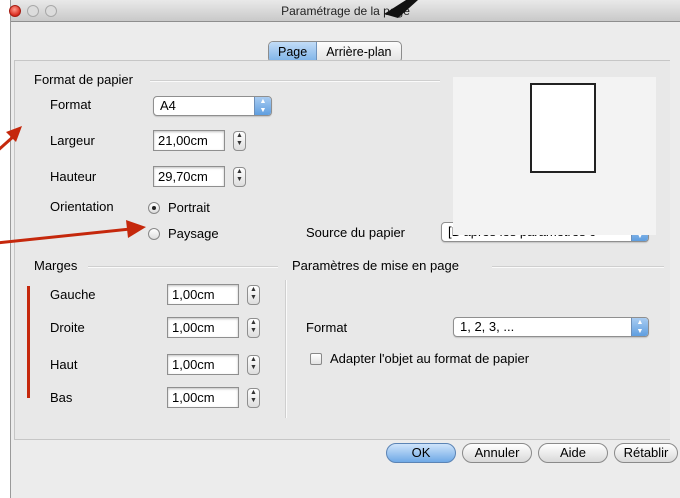 The width and height of the screenshot is (680, 498). Describe the element at coordinates (563, 128) in the screenshot. I see `page-preview-icon` at that location.